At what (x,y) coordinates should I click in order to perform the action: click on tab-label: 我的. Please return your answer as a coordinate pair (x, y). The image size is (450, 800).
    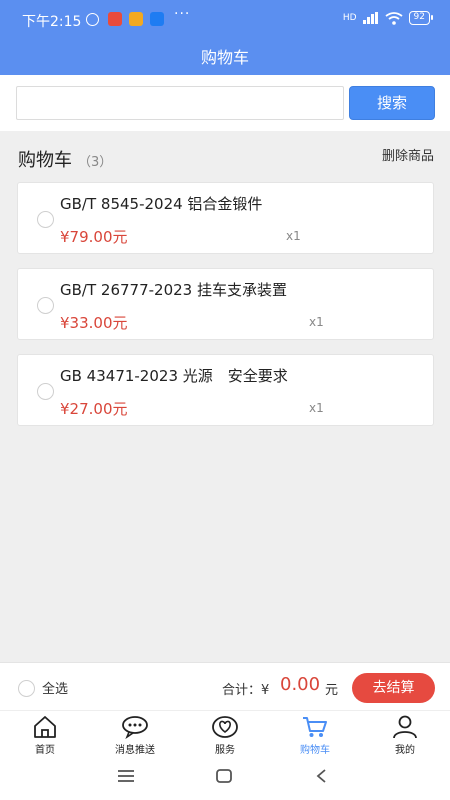
    Looking at the image, I should click on (405, 750).